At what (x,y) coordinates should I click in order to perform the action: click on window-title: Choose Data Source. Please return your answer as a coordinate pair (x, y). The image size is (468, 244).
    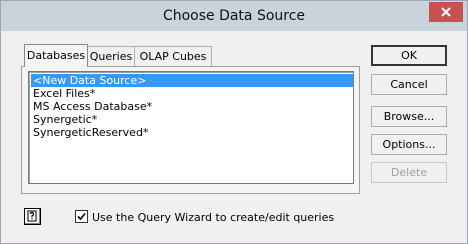
    Looking at the image, I should click on (234, 16).